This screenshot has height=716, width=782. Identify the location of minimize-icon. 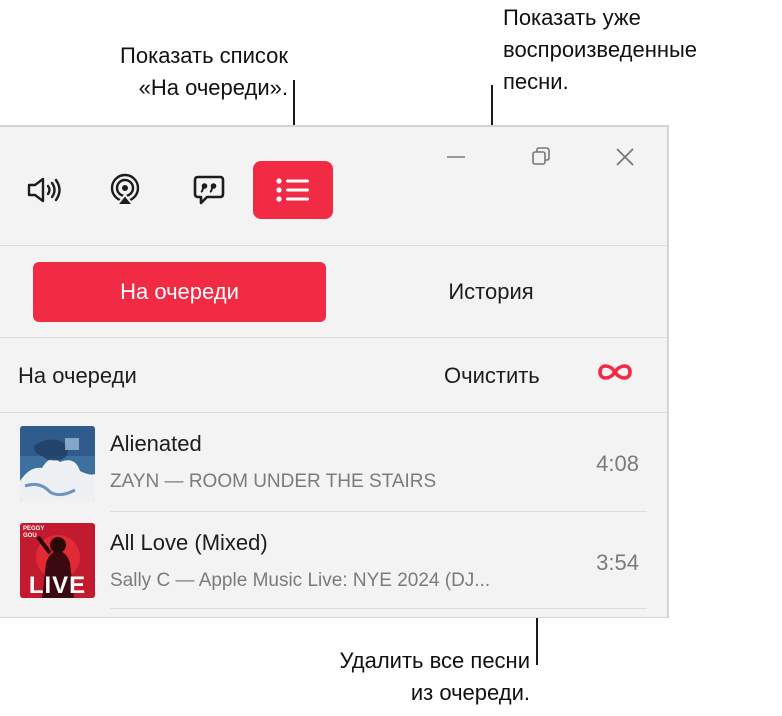
(456, 157).